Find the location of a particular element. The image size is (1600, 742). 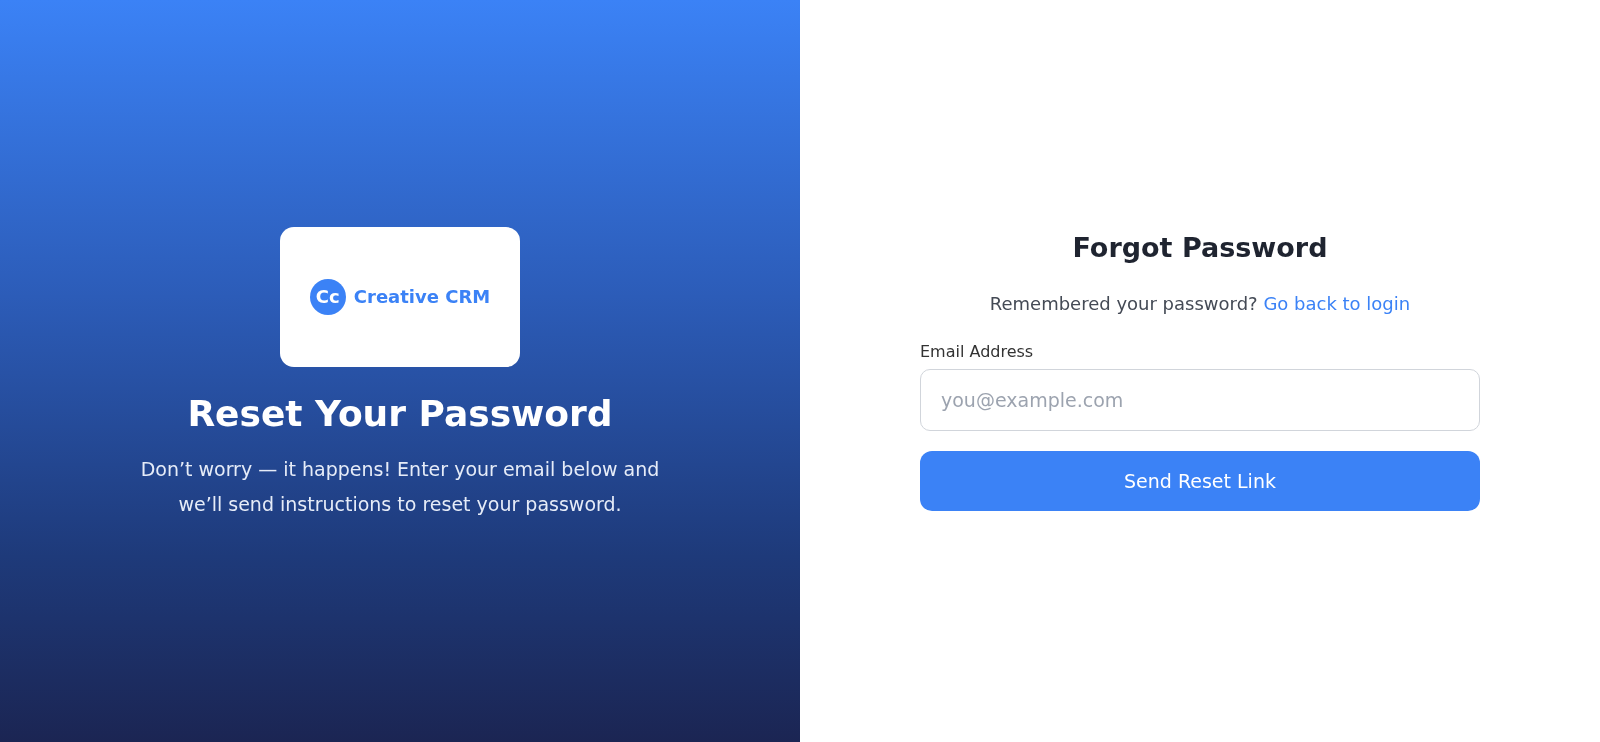

email-label: Email Address is located at coordinates (977, 351).